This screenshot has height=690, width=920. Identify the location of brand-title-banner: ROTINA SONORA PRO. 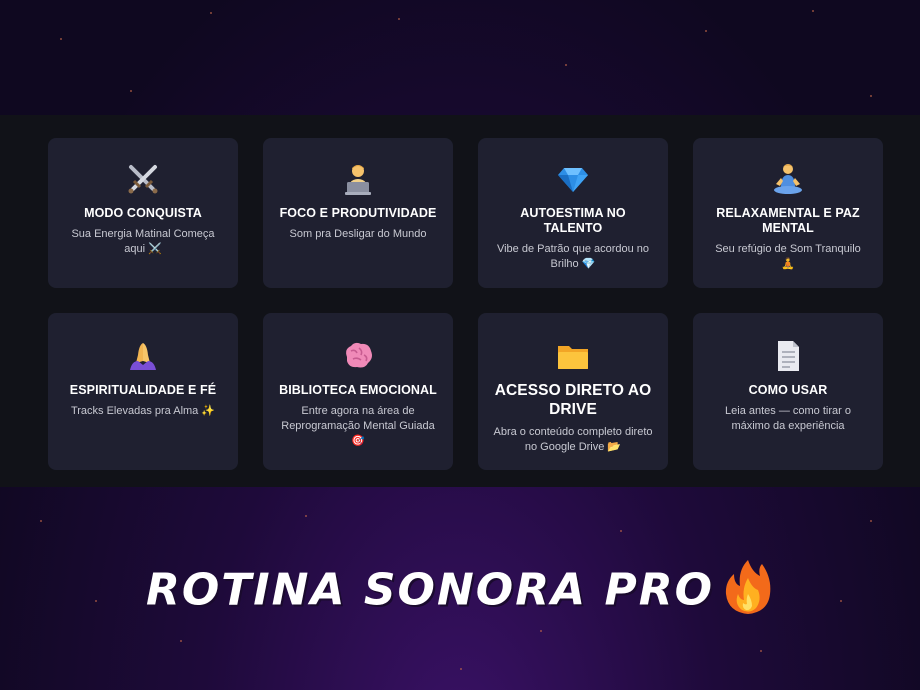
(460, 592).